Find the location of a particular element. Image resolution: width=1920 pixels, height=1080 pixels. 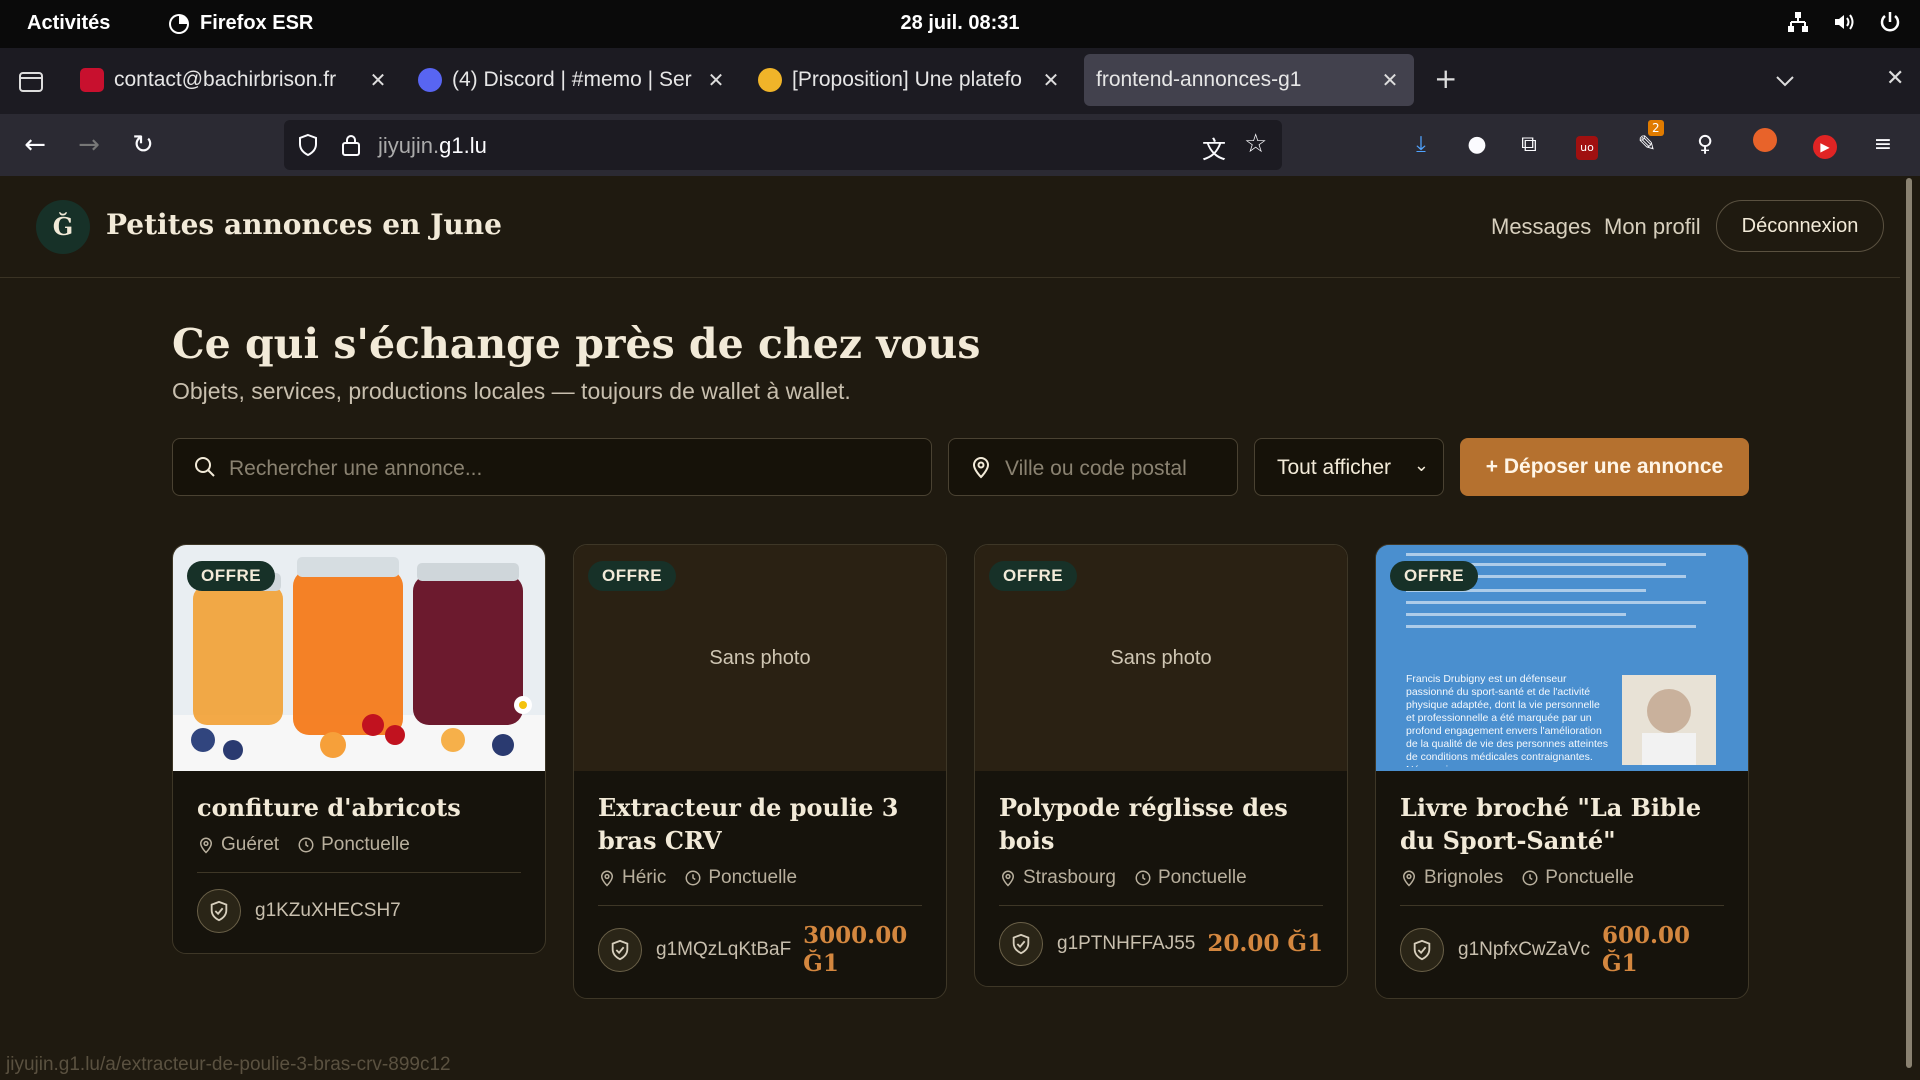

video-extension-icon: ▶ is located at coordinates (1825, 145).